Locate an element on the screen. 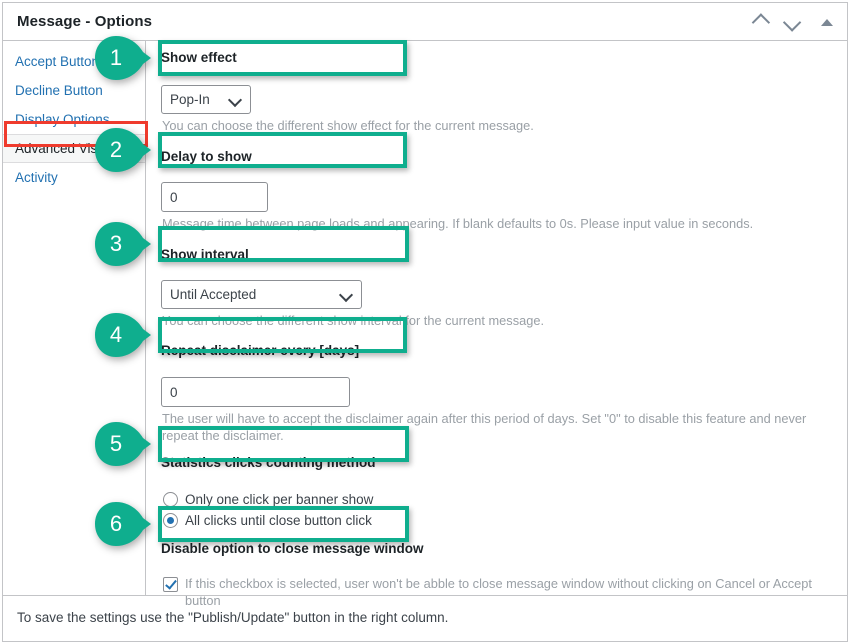  show-interval-label: Show interval is located at coordinates (205, 254).